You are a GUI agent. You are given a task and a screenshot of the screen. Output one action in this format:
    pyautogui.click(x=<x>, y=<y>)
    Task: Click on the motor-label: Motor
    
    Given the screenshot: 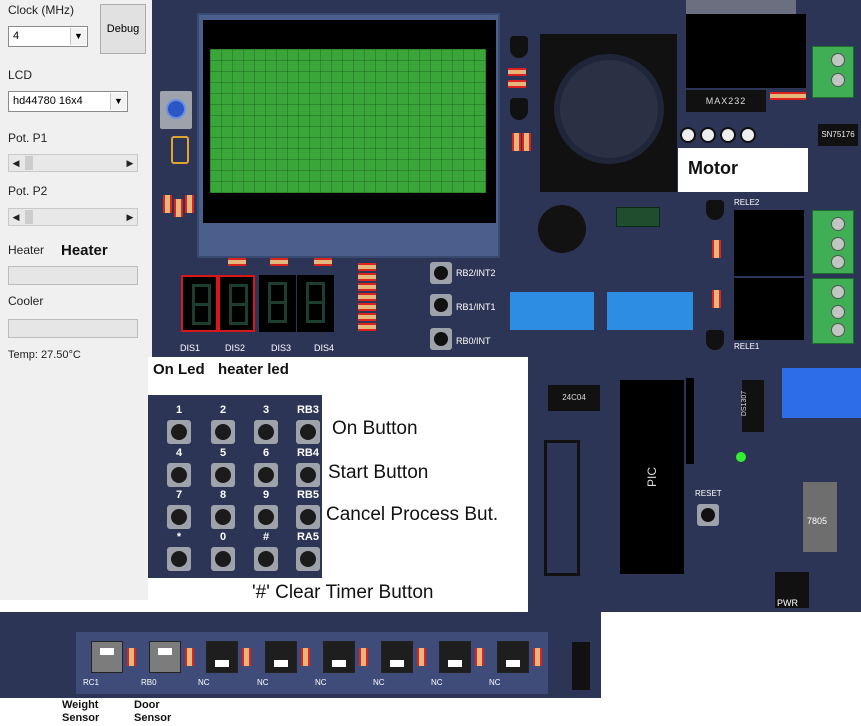 What is the action you would take?
    pyautogui.click(x=713, y=168)
    